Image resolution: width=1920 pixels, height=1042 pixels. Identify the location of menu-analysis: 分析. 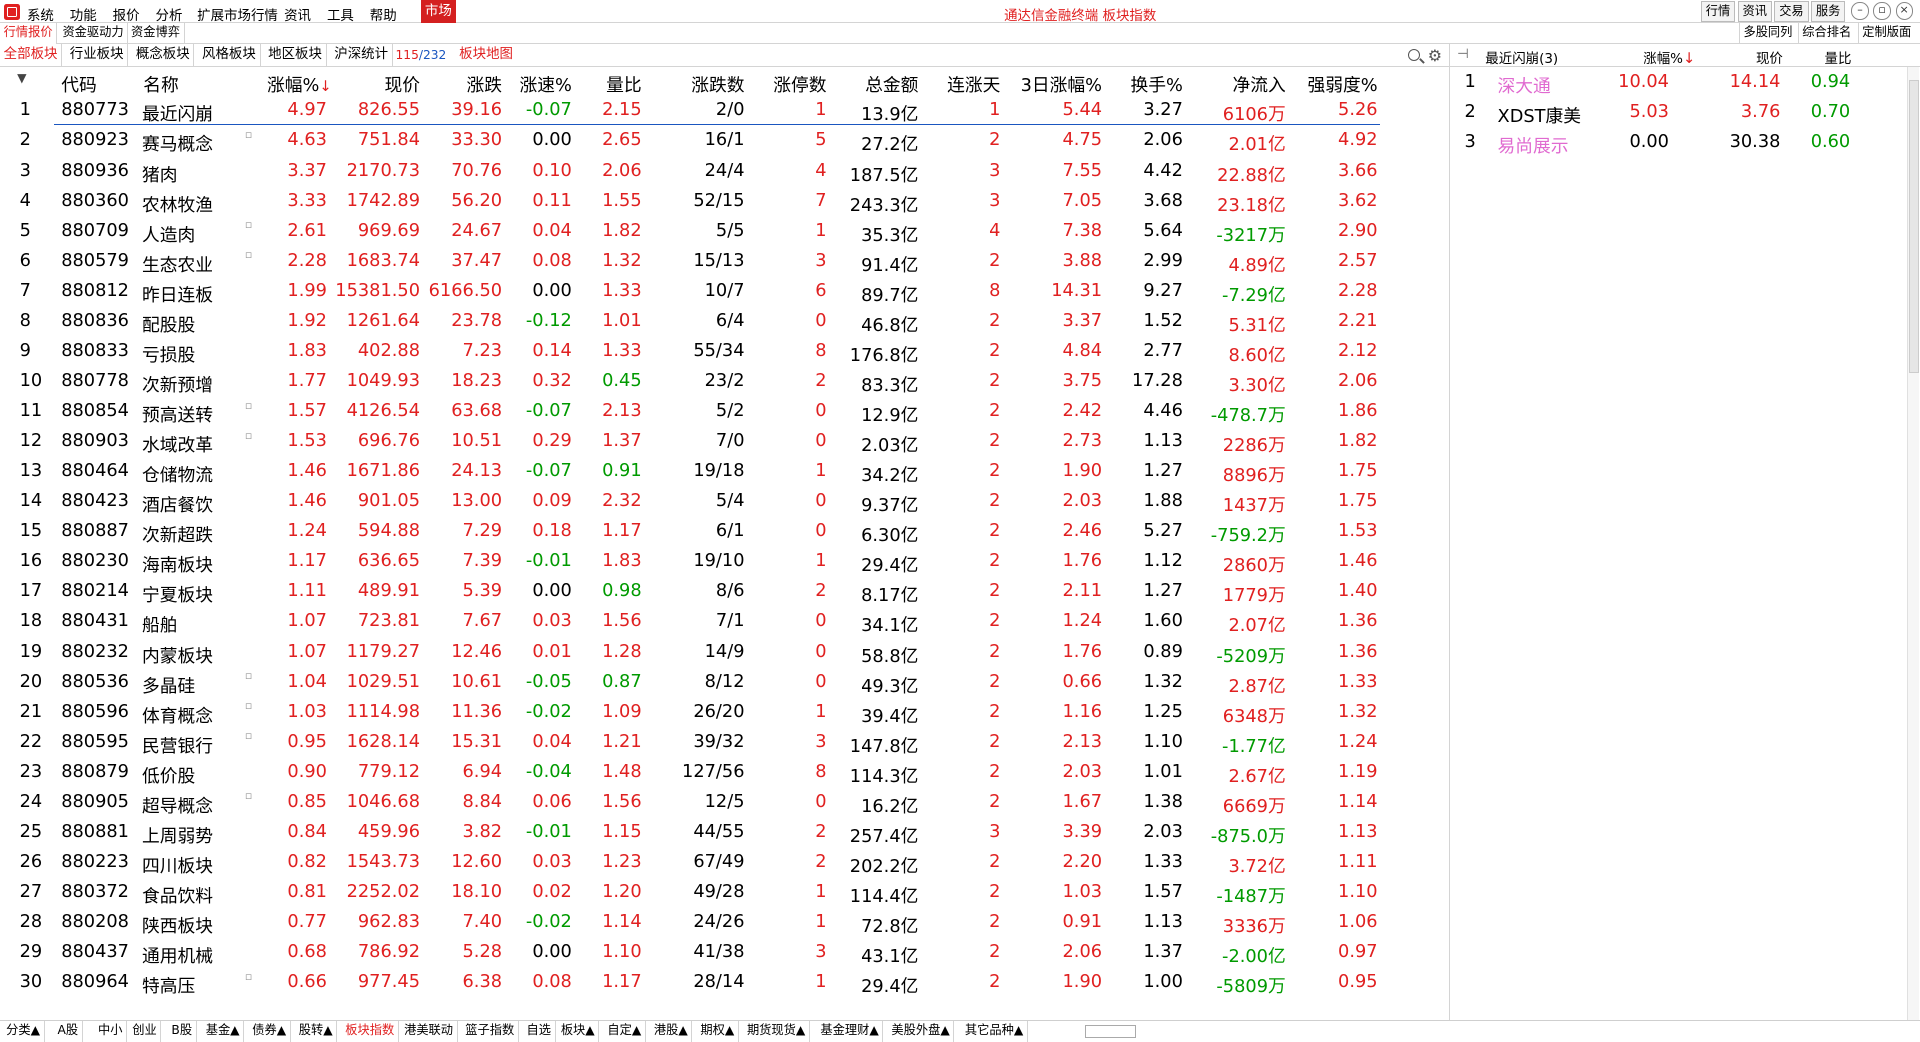
(169, 14).